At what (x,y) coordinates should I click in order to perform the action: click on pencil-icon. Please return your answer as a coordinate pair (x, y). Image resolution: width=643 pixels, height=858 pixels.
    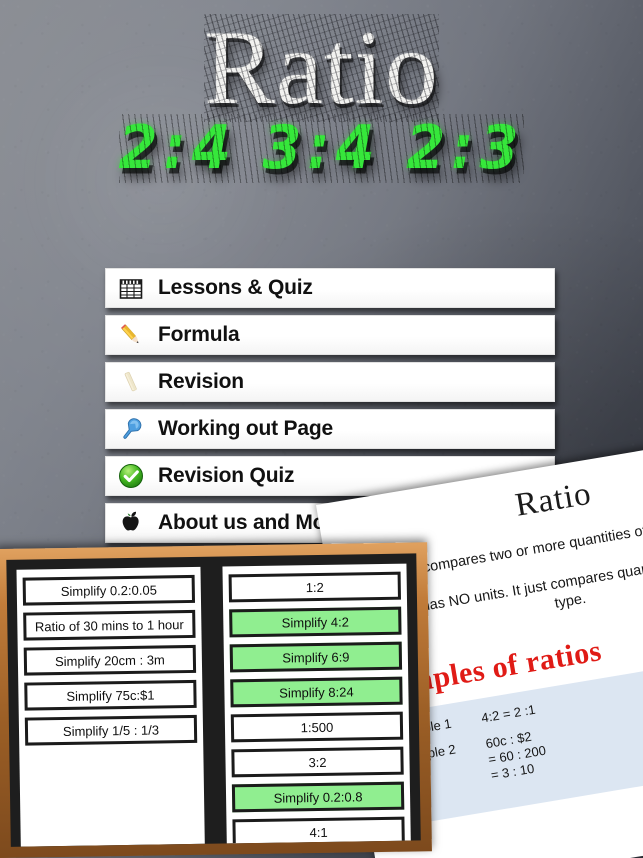
    Looking at the image, I should click on (131, 335).